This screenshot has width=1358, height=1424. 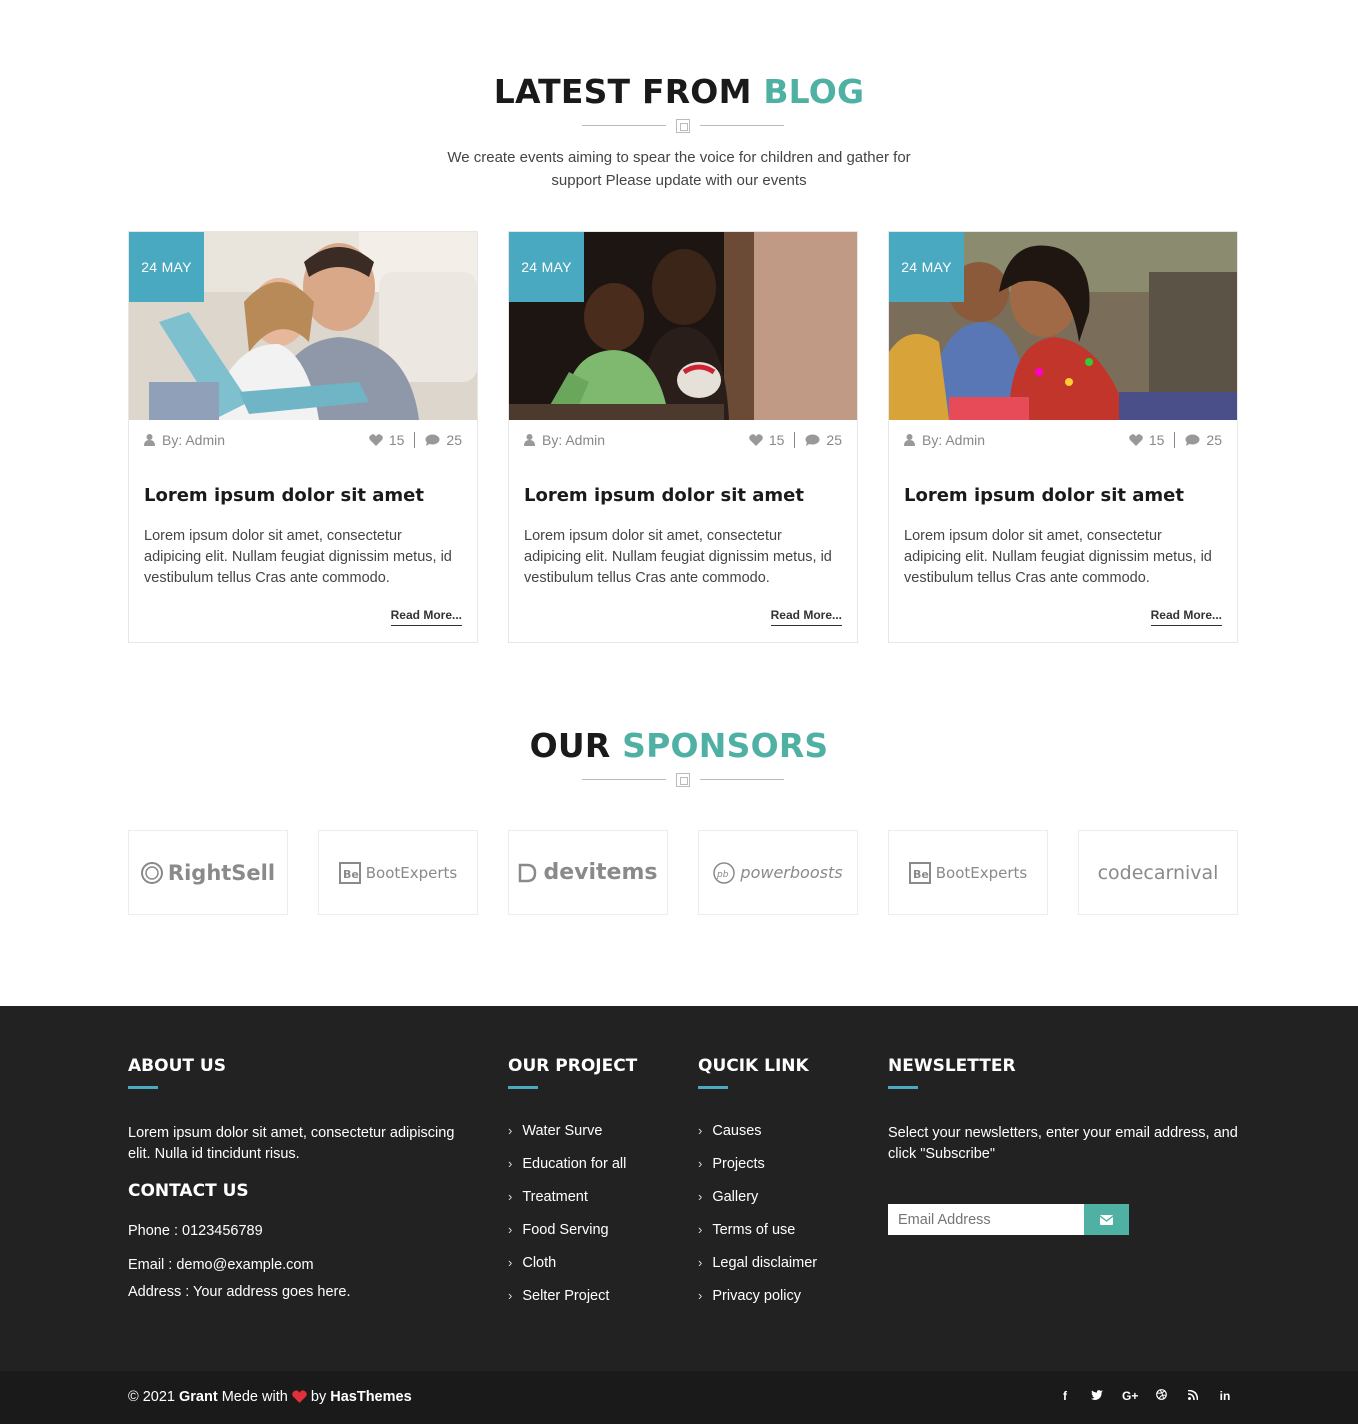 I want to click on blog-title-accent: BLOG, so click(x=814, y=91).